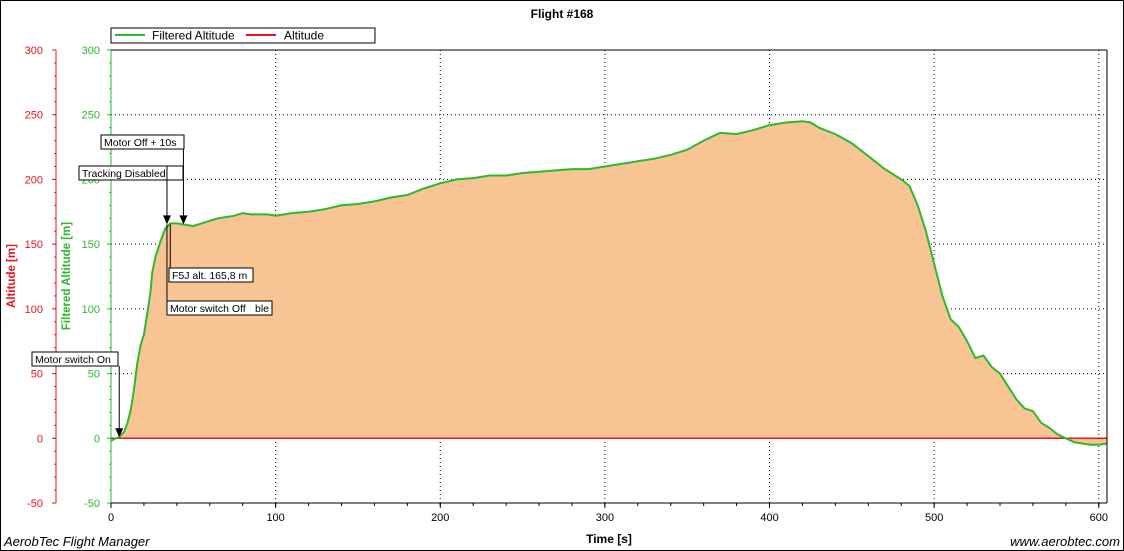 The height and width of the screenshot is (551, 1124). What do you see at coordinates (34, 116) in the screenshot?
I see `y-tick-label-left: 250` at bounding box center [34, 116].